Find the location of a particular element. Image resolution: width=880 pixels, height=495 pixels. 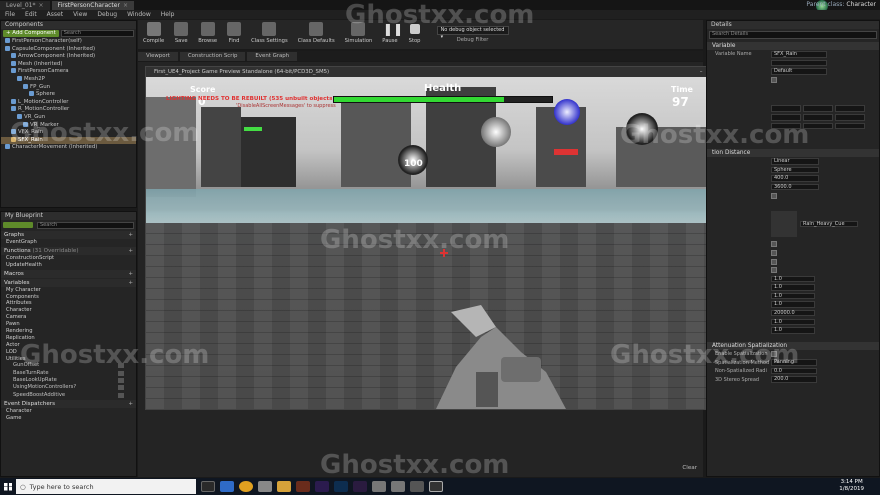

photoshop-icon is located at coordinates (341, 486).